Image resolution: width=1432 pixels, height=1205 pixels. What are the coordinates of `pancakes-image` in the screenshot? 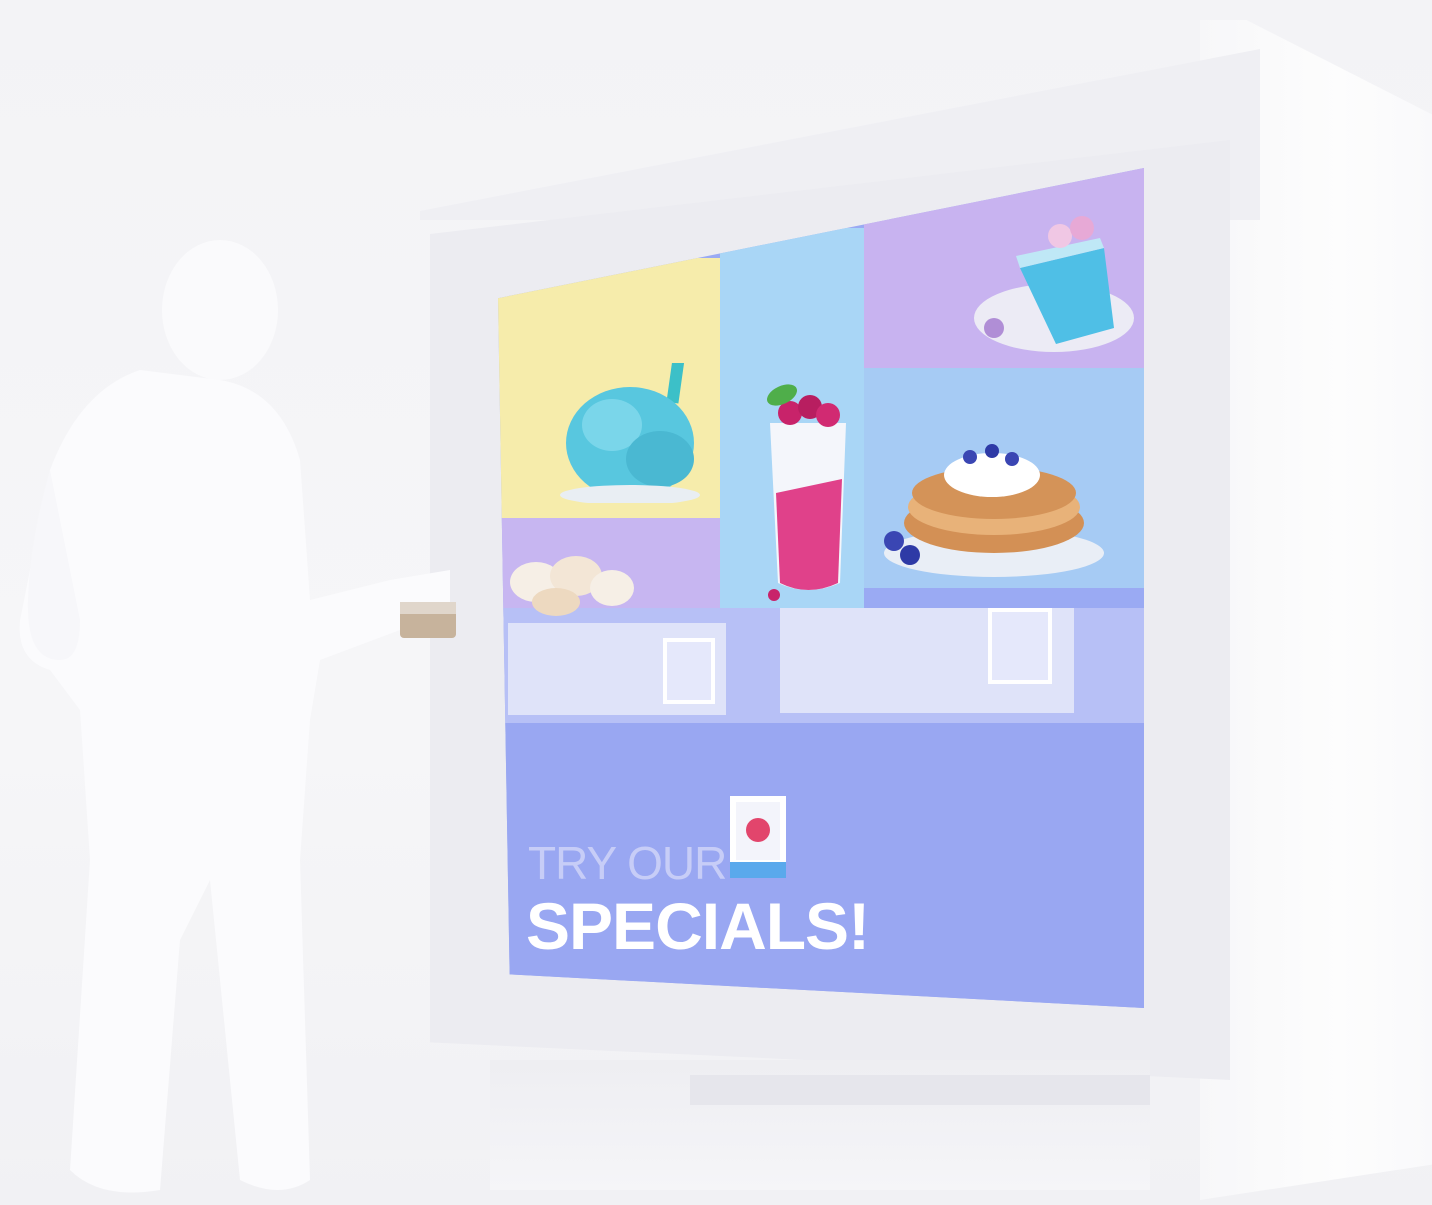 It's located at (994, 510).